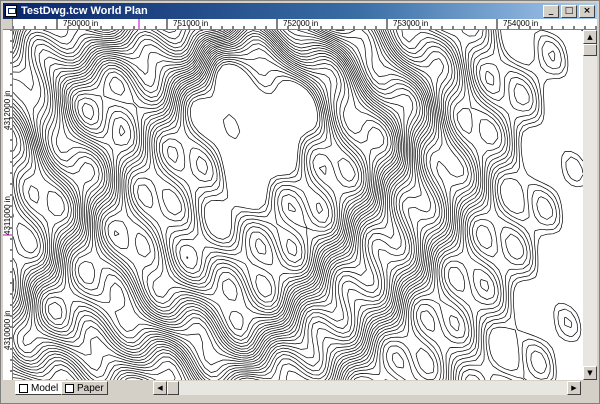 The width and height of the screenshot is (600, 404). I want to click on ruler-x-label: 751000 in, so click(191, 23).